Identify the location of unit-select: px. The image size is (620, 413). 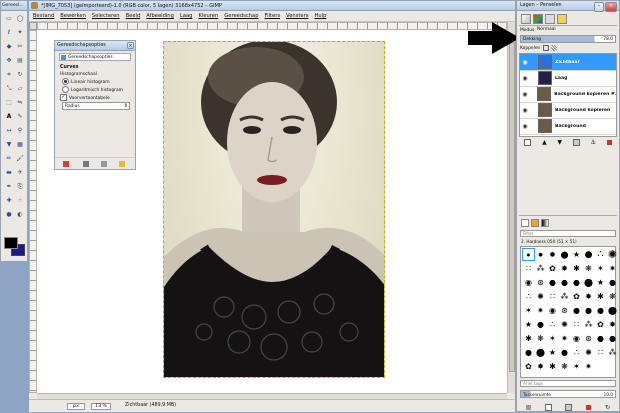
(76, 406).